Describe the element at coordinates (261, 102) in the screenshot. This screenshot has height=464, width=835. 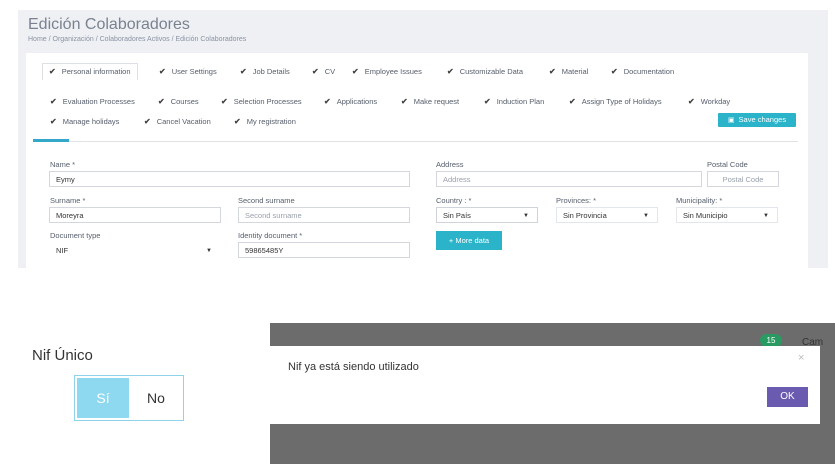
I see `tab-selection-processes: ✔ Selection Processes` at that location.